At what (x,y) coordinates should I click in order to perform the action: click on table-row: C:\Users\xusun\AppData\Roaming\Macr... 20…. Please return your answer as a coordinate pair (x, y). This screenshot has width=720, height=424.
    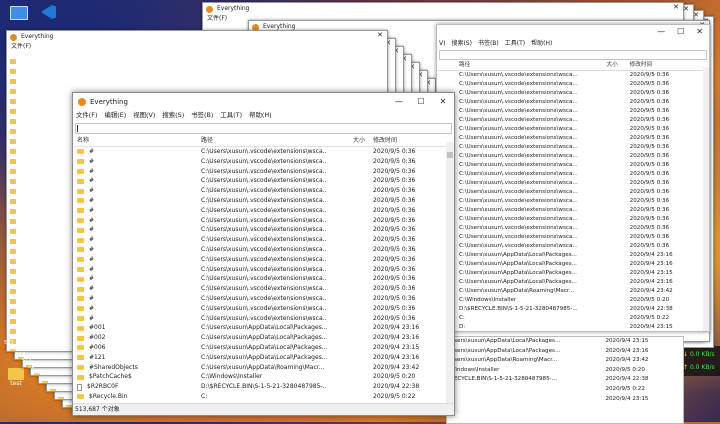
    Looking at the image, I should click on (573, 291).